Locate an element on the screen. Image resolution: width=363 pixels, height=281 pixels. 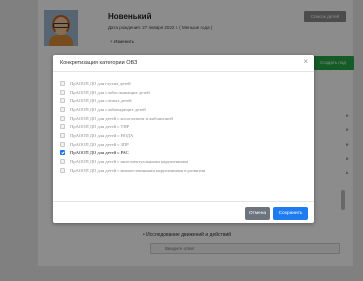
modal-footer: Отмена Сохранить is located at coordinates (183, 212).